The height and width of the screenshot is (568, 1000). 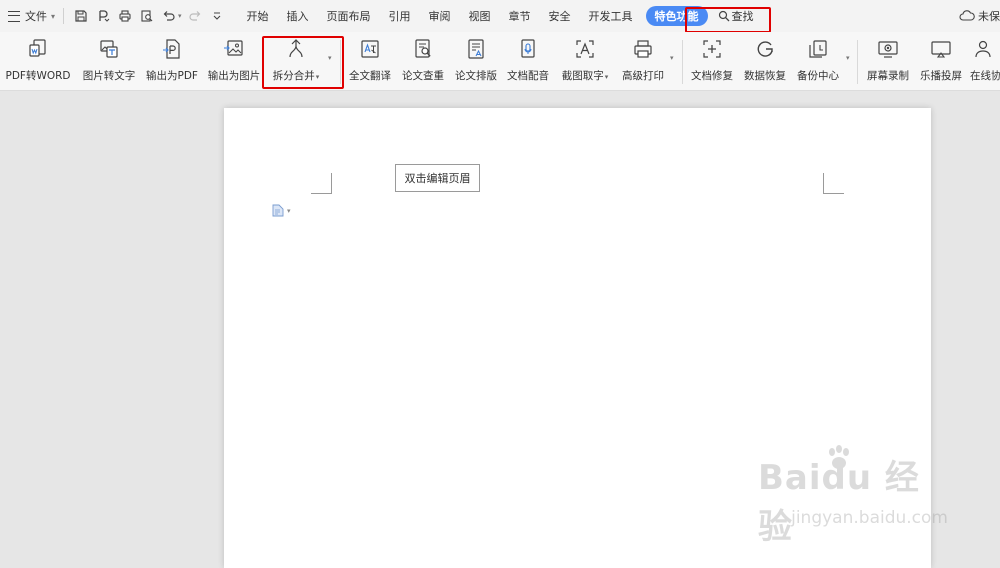 I want to click on export-image-button: 输出为图片, so click(x=234, y=59).